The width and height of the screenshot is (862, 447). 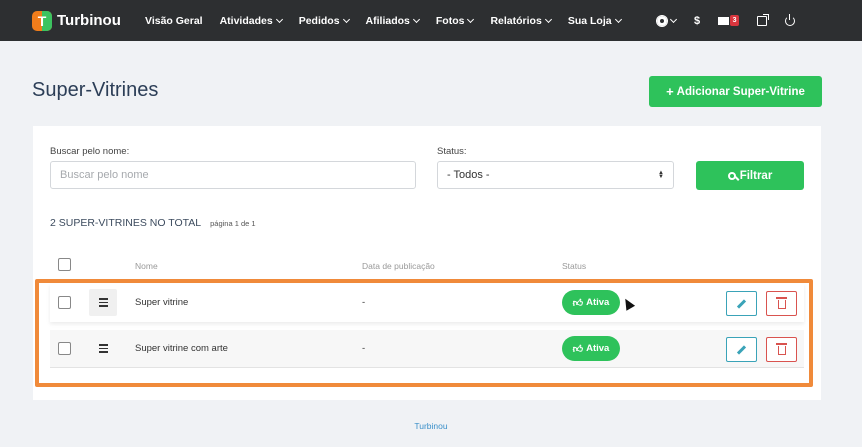 I want to click on add-super-vitrine-button: + Adicionar Super-Vitrine, so click(x=735, y=91).